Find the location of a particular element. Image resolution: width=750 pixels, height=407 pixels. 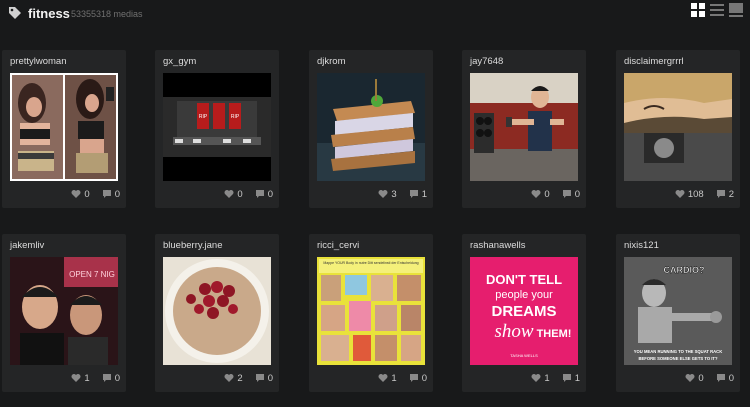

photo-night-selfie: OPEN 7 NIG is located at coordinates (64, 311).